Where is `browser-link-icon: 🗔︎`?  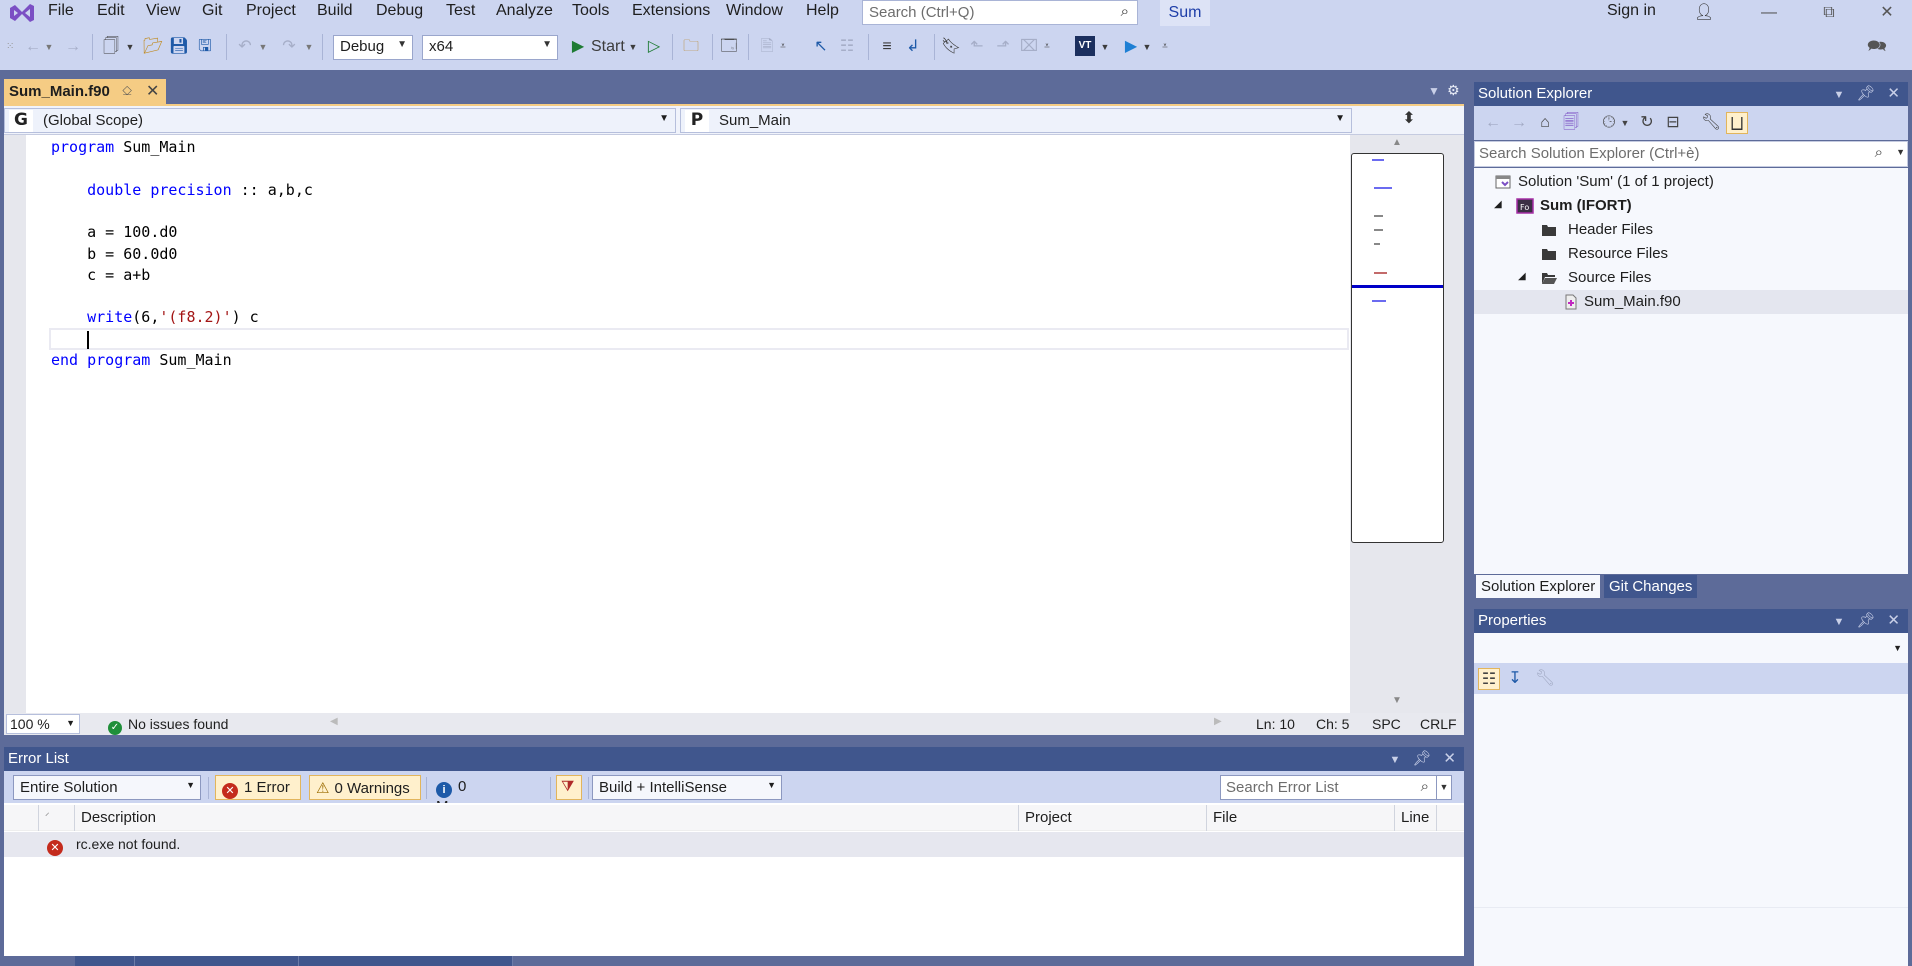
browser-link-icon: 🗔︎ is located at coordinates (729, 47).